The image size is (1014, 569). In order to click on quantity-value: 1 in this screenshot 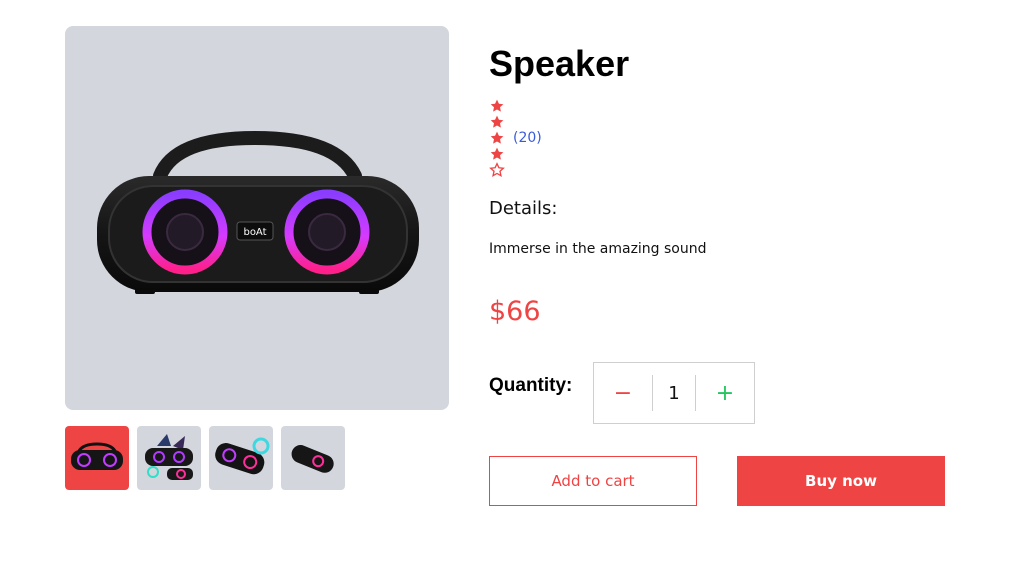, I will do `click(674, 393)`.